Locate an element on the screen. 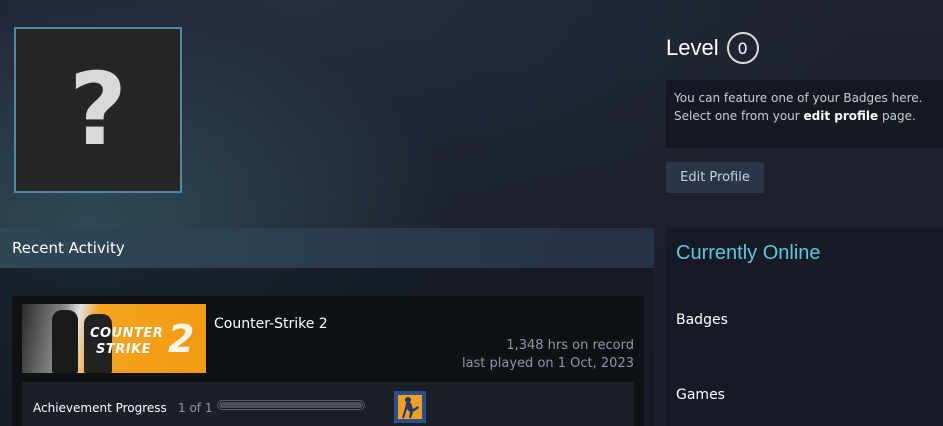 This screenshot has height=426, width=943. achievement-progress-fill is located at coordinates (291, 405).